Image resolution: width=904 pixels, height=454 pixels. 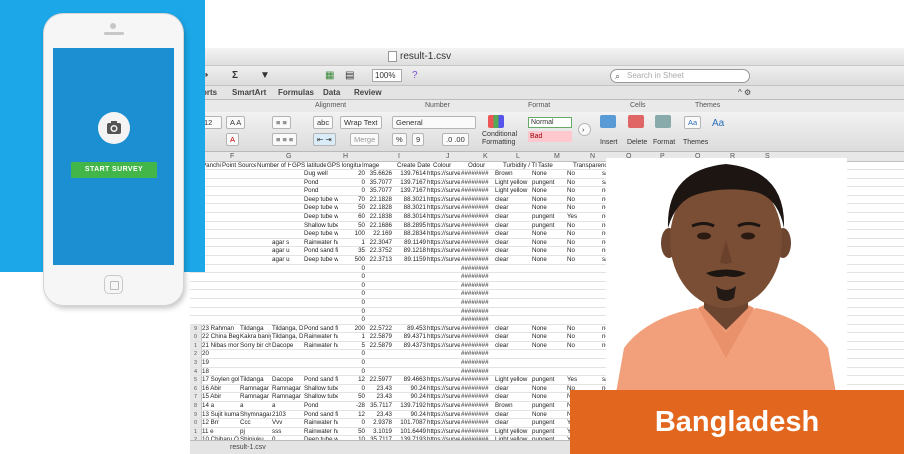 What do you see at coordinates (584, 380) in the screenshot?
I see `table-cell: Yes` at bounding box center [584, 380].